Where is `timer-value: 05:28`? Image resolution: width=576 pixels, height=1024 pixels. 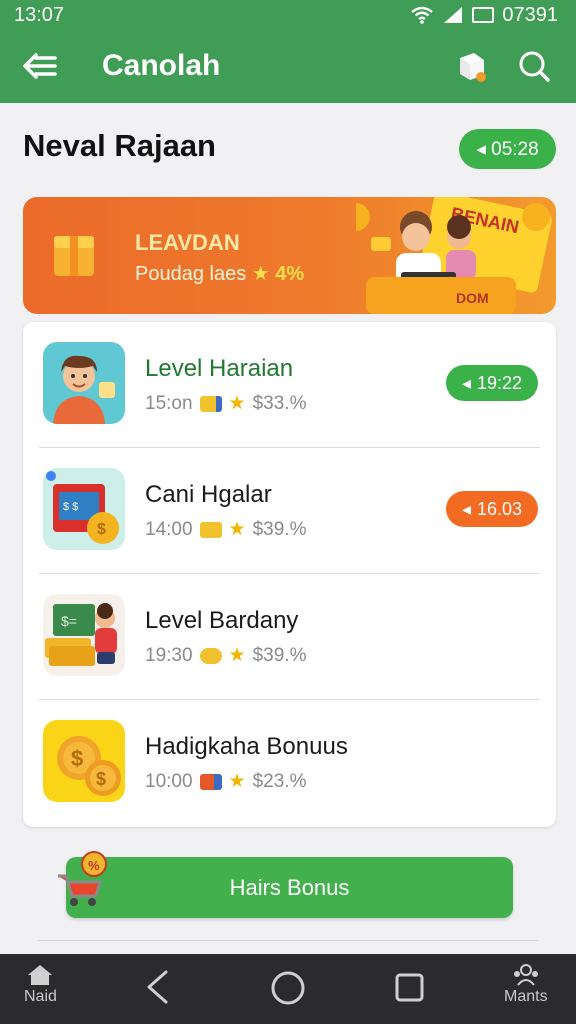 timer-value: 05:28 is located at coordinates (515, 149).